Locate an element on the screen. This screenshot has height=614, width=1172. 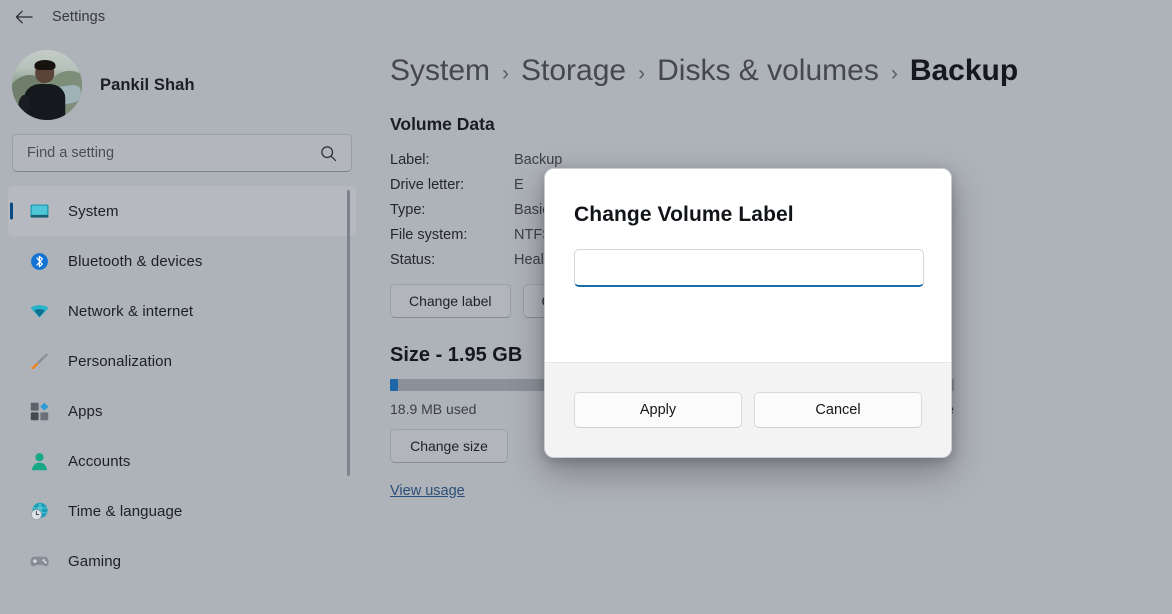
property-key: Type: is located at coordinates (408, 209).